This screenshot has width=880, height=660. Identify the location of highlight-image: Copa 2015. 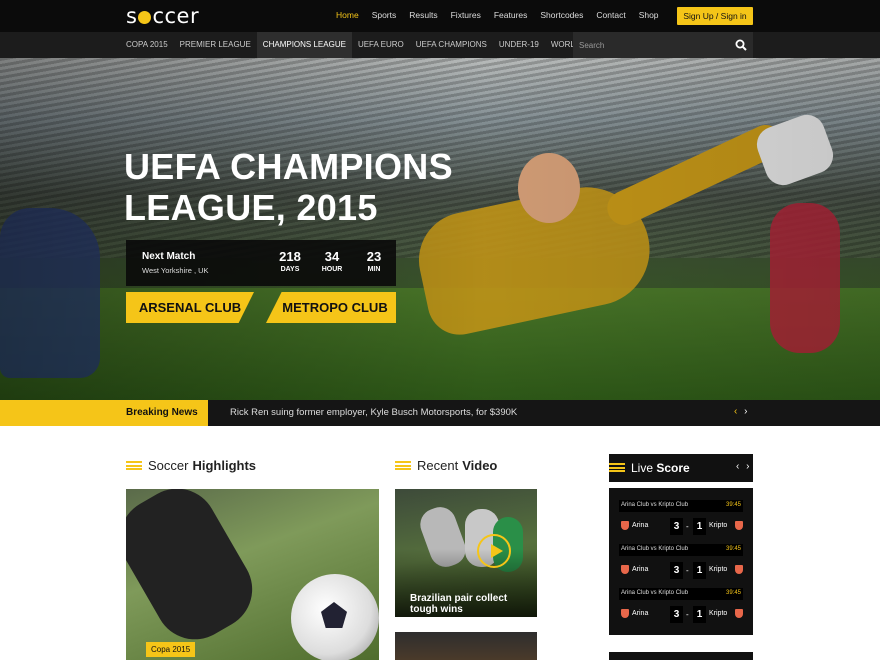
(252, 574).